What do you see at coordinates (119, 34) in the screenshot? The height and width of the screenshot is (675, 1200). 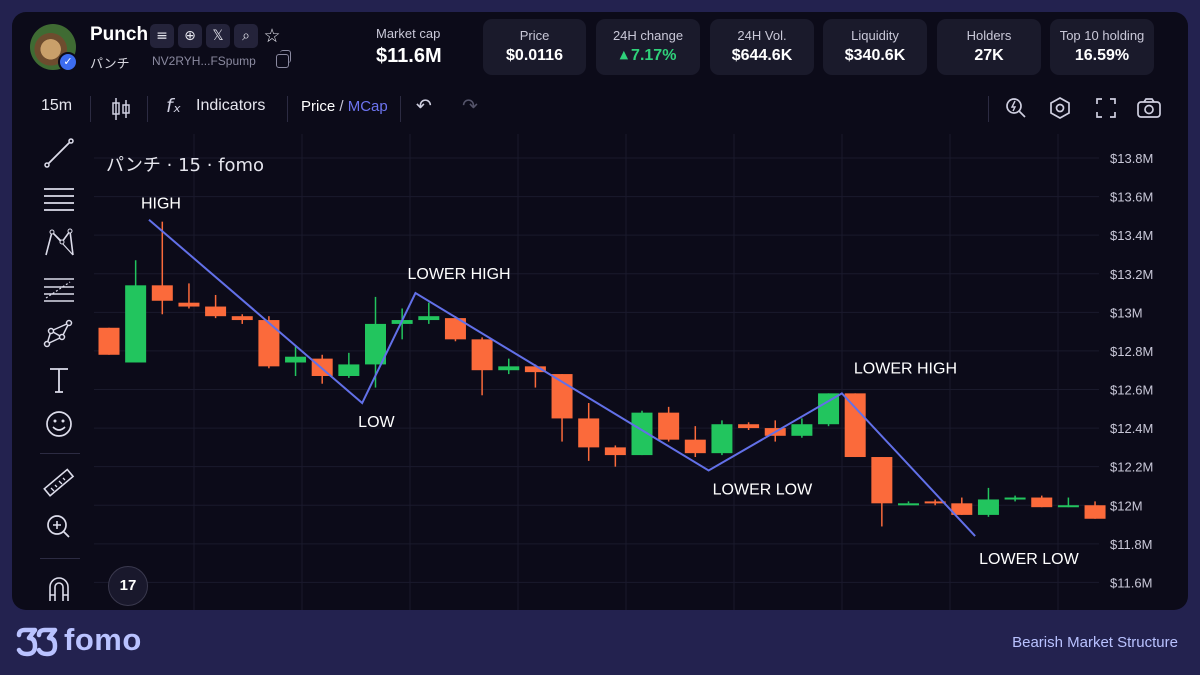 I see `token-name: Punch` at bounding box center [119, 34].